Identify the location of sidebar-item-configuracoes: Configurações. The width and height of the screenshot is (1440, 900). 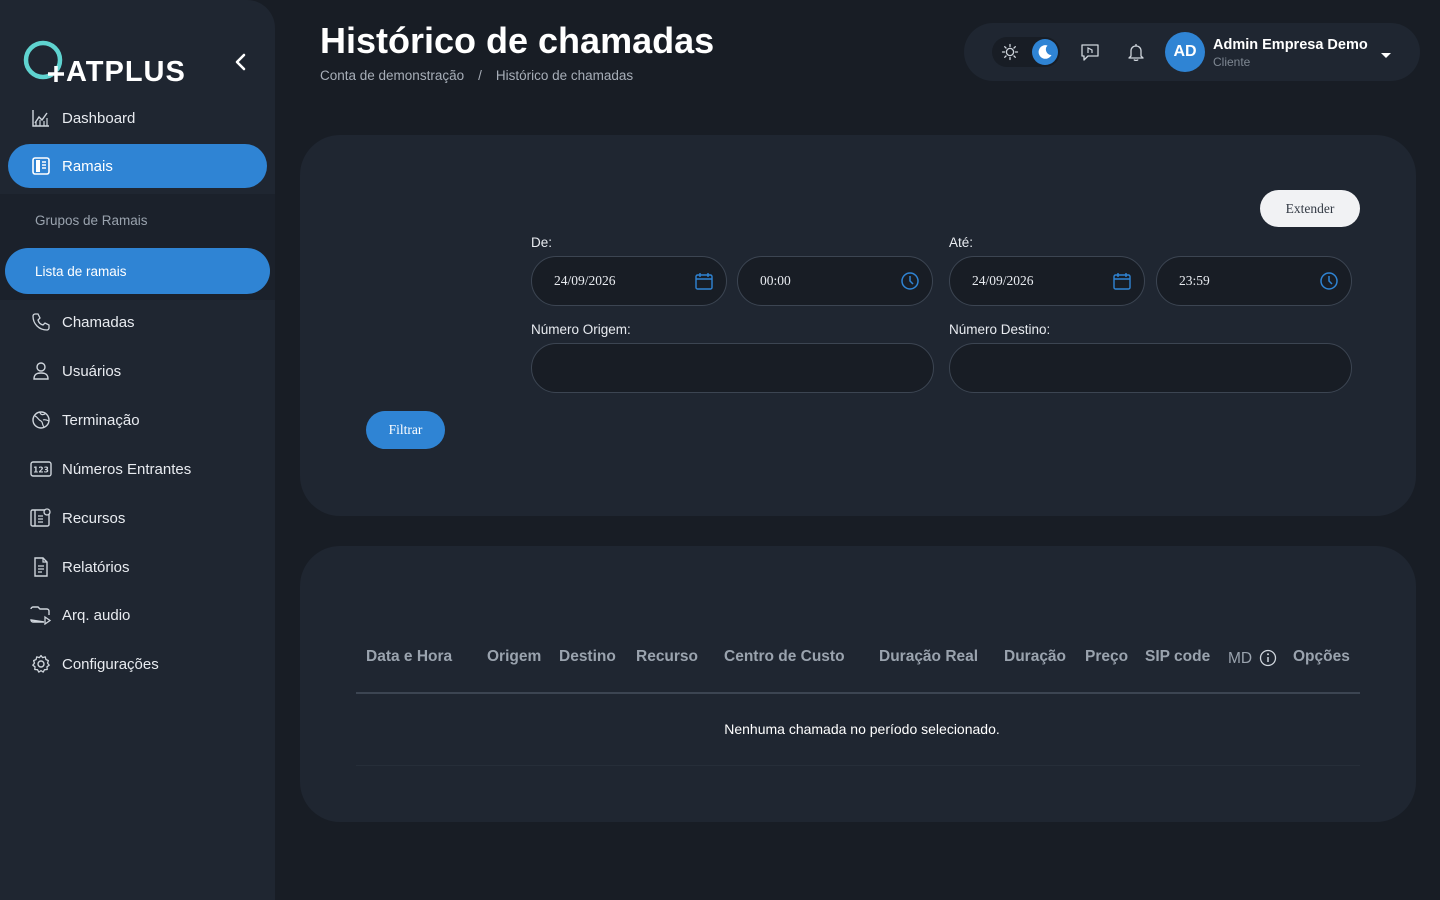
(137, 664).